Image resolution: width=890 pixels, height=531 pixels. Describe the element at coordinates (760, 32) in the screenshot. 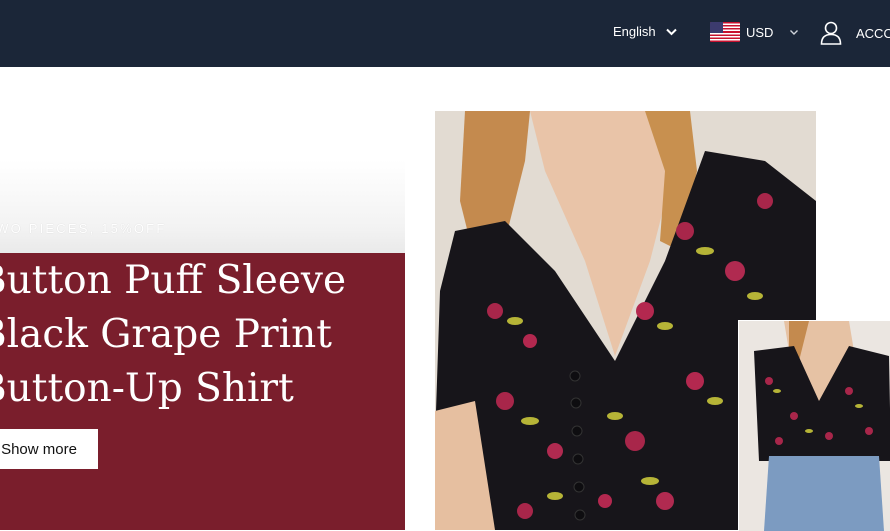

I see `currency-label: USD` at that location.